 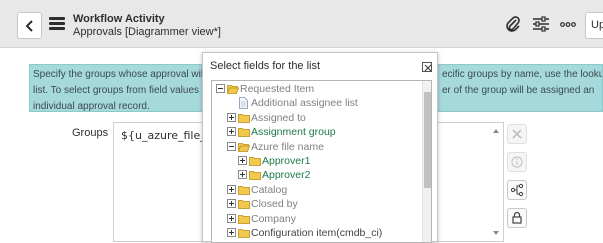 What do you see at coordinates (286, 161) in the screenshot?
I see `tree-item-label: Approver1` at bounding box center [286, 161].